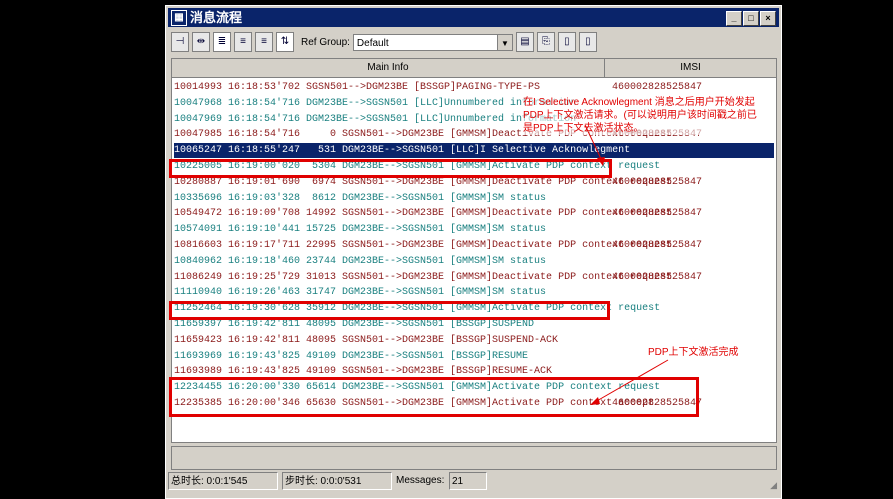 The image size is (893, 499). I want to click on arrow-line-second, so click(631, 381).